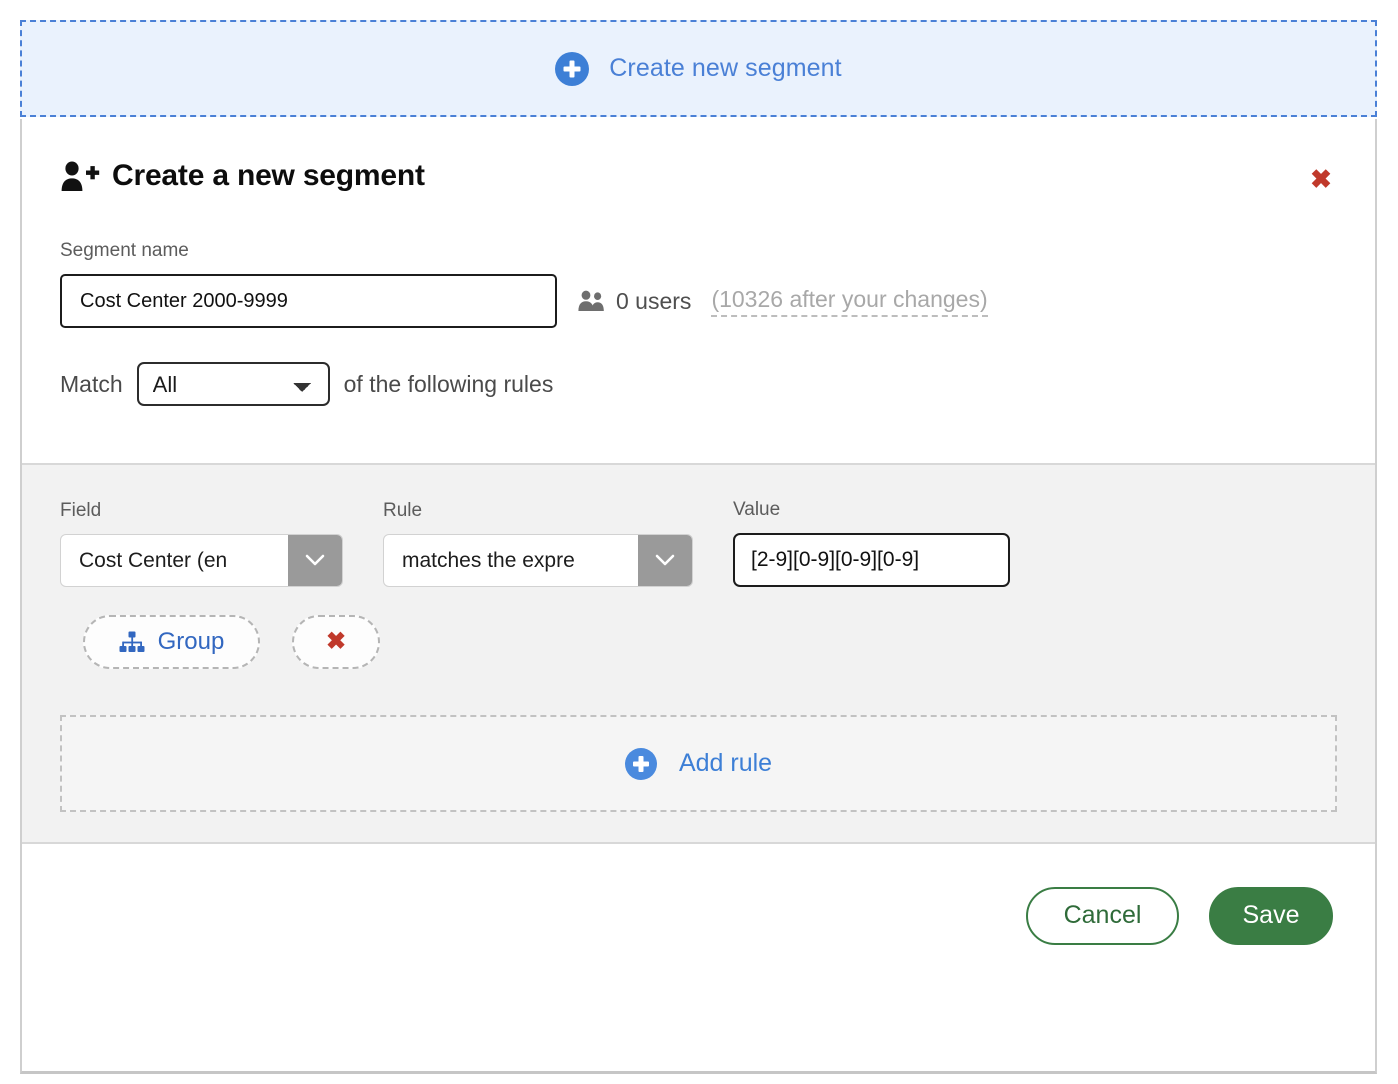  Describe the element at coordinates (91, 383) in the screenshot. I see `match-prefix-label: Match` at that location.